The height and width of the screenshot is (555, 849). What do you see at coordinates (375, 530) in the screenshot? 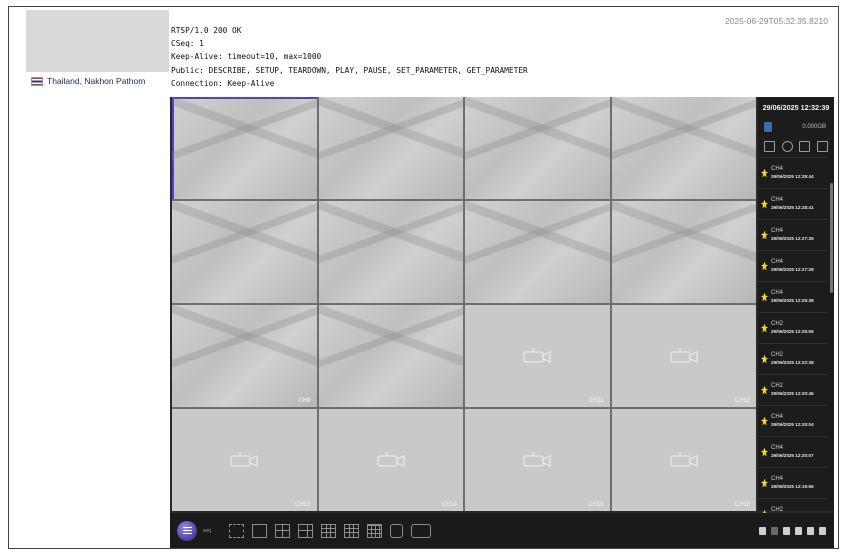
I see `layout-16-icon` at bounding box center [375, 530].